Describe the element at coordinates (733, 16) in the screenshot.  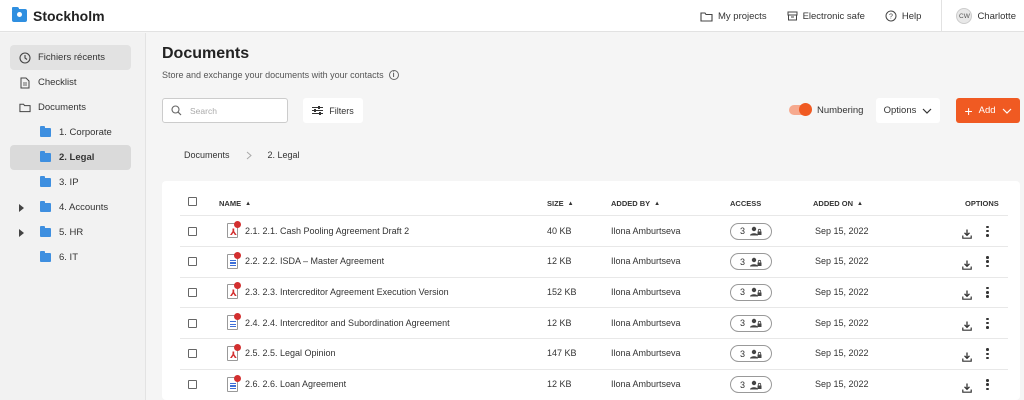
I see `my-projects-link: My projects` at that location.